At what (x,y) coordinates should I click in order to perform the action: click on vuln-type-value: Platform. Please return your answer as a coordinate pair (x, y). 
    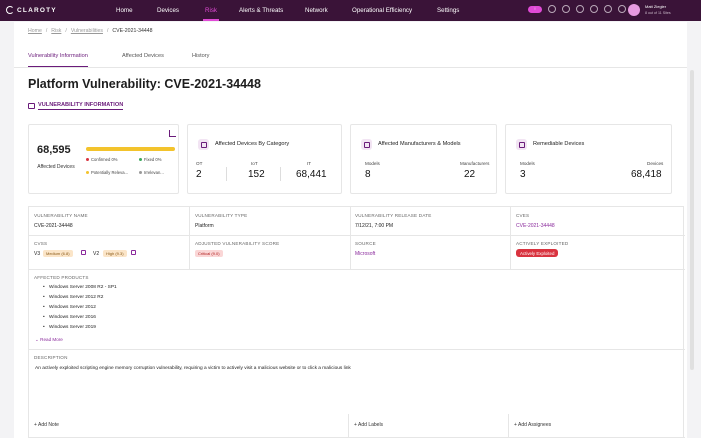
    Looking at the image, I should click on (204, 226).